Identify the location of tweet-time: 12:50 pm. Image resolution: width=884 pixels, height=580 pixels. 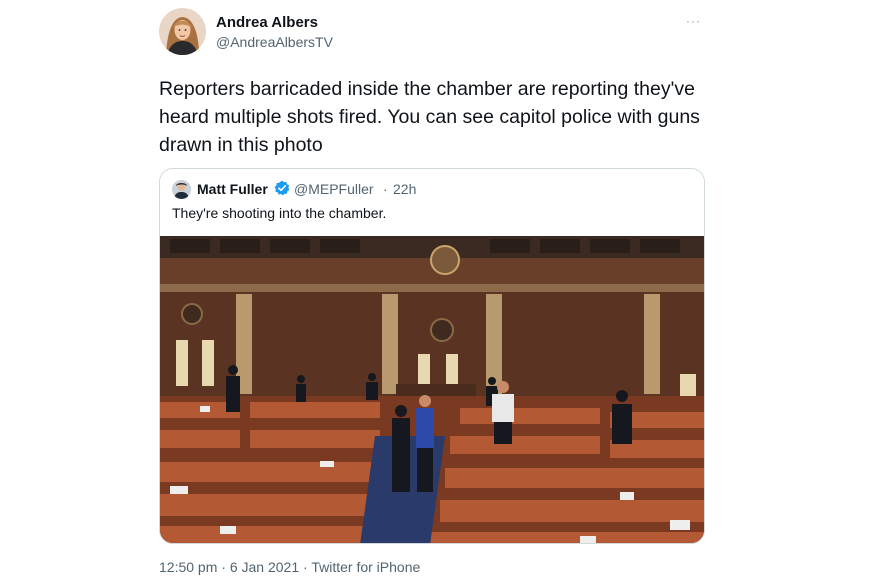
(188, 567).